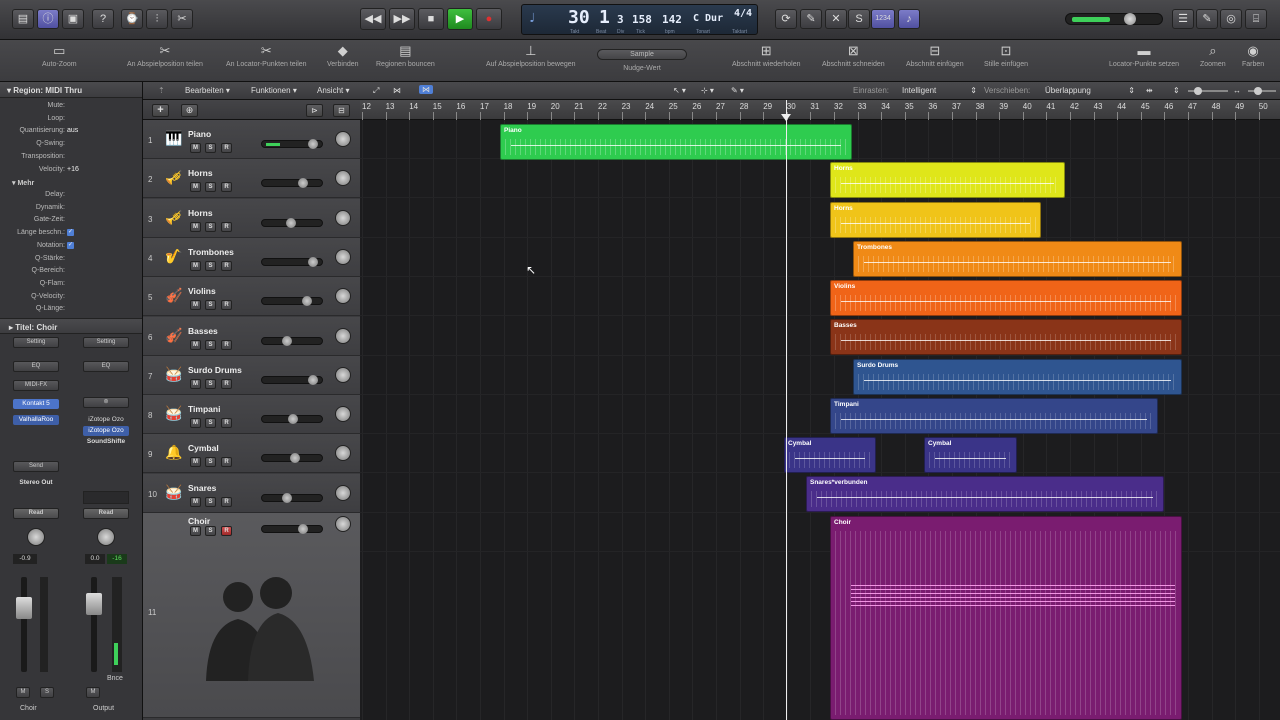 The height and width of the screenshot is (720, 1280). Describe the element at coordinates (251, 454) in the screenshot. I see `track-header: 9 🔔 Cymbal M S R` at that location.